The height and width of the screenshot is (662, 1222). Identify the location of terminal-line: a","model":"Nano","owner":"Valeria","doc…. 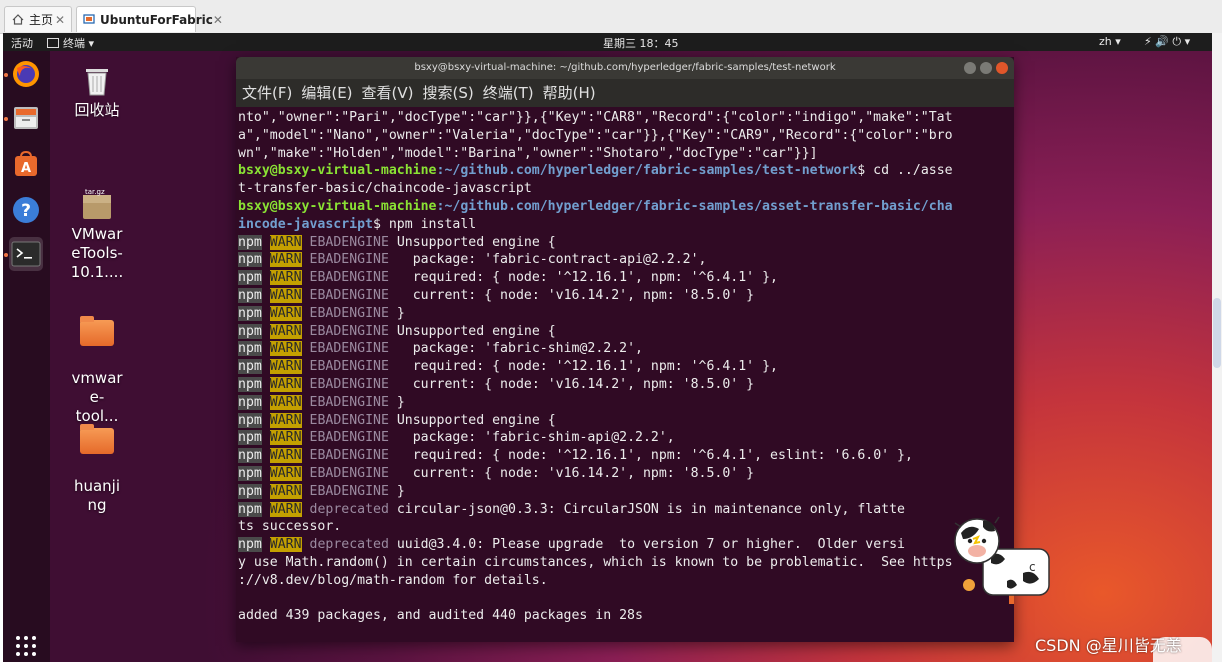
(623, 136).